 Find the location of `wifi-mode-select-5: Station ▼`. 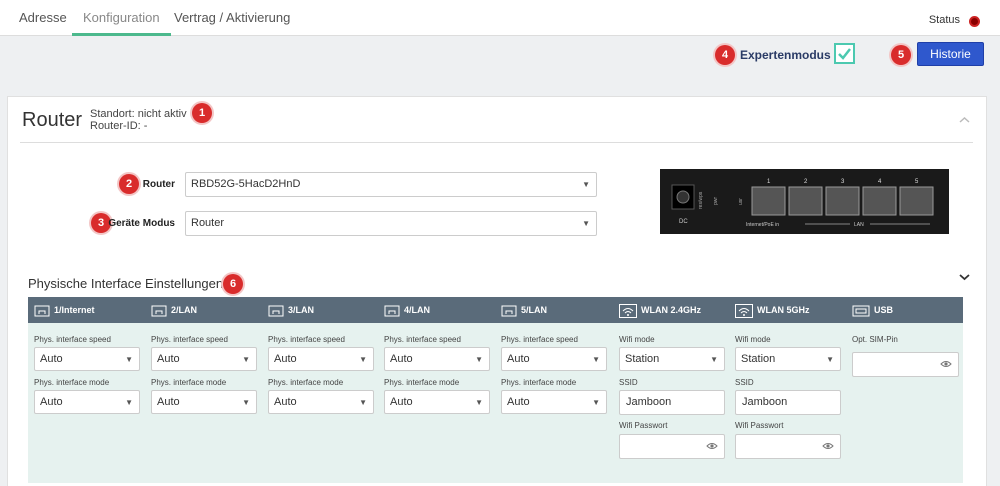

wifi-mode-select-5: Station ▼ is located at coordinates (788, 359).